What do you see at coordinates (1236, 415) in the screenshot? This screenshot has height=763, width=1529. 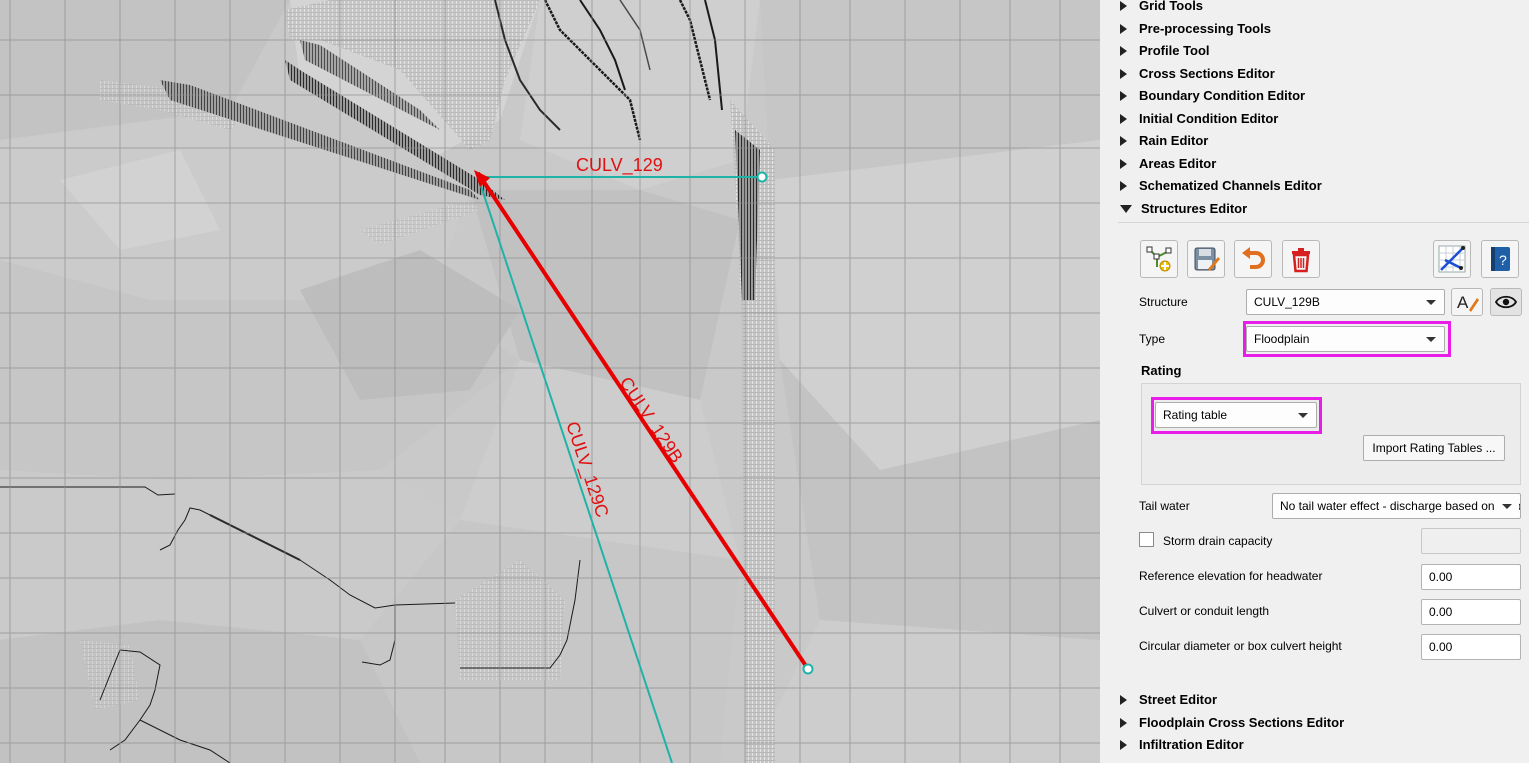 I see `rating-select: Rating table` at bounding box center [1236, 415].